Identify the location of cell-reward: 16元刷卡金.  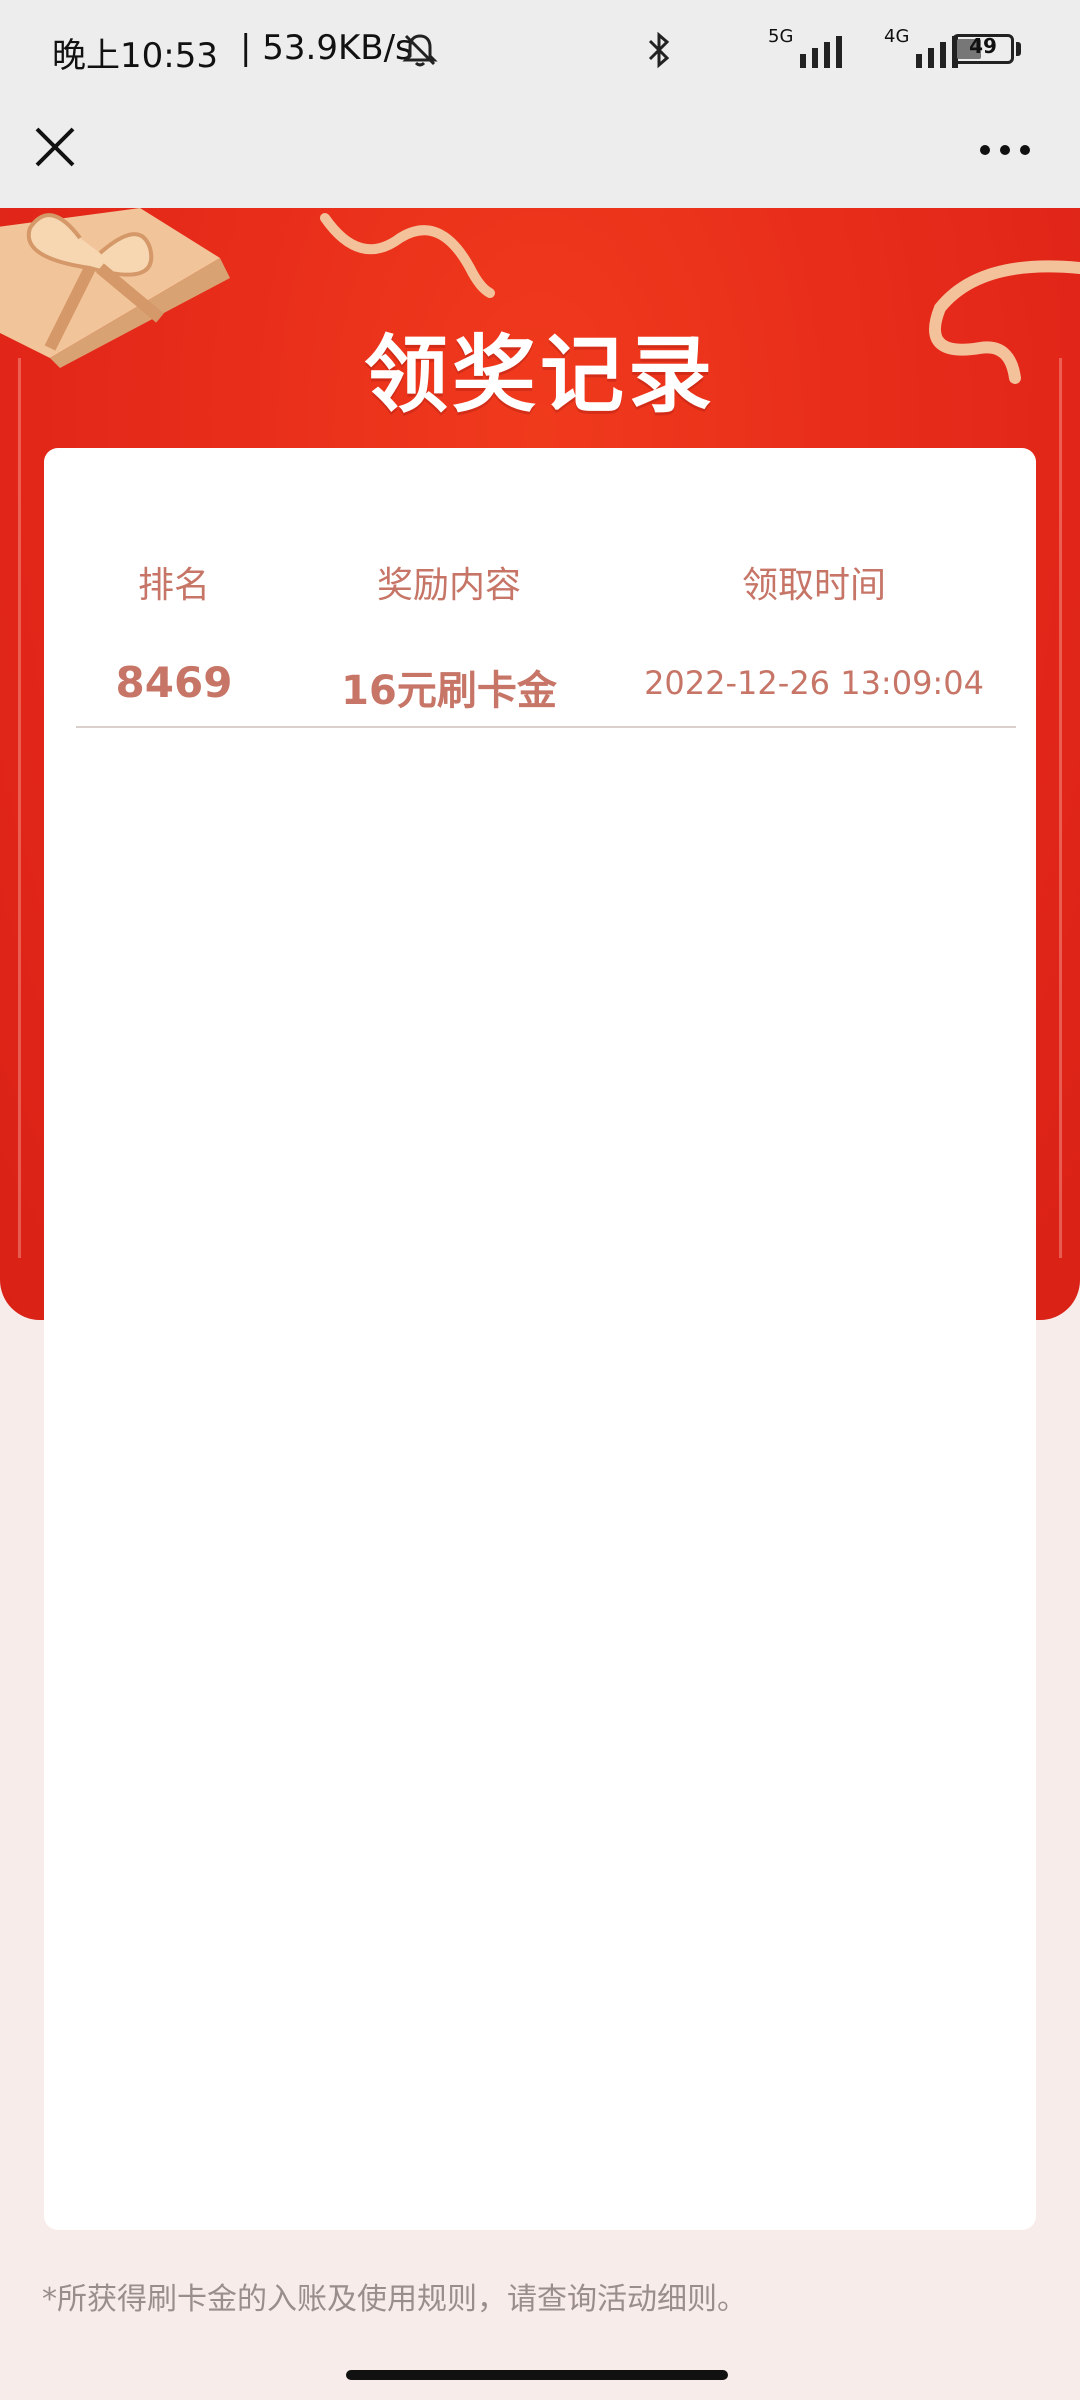
(449, 691).